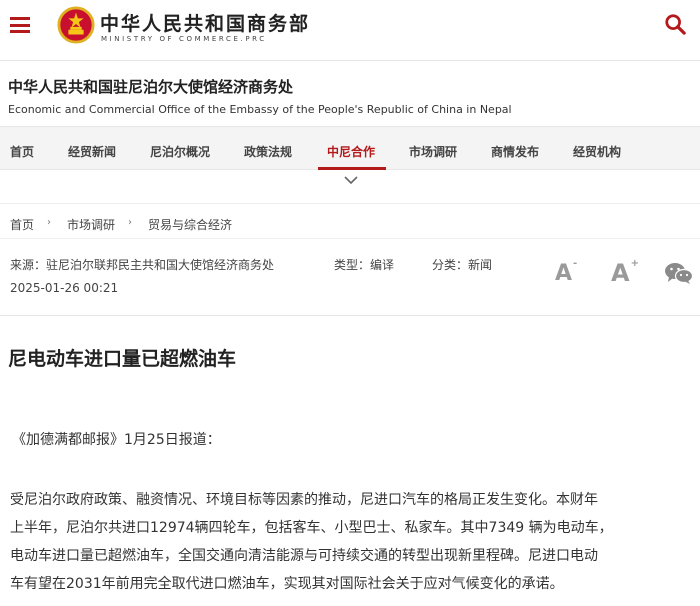 The height and width of the screenshot is (606, 700). I want to click on article-type: 类型：编译, so click(364, 265).